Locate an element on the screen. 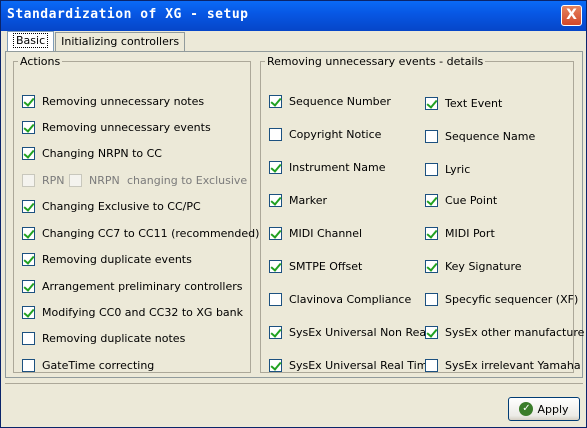 The height and width of the screenshot is (428, 587). changing-cc7-to-cc11-option: Changing CC7 to CC11 (recommended) is located at coordinates (140, 233).